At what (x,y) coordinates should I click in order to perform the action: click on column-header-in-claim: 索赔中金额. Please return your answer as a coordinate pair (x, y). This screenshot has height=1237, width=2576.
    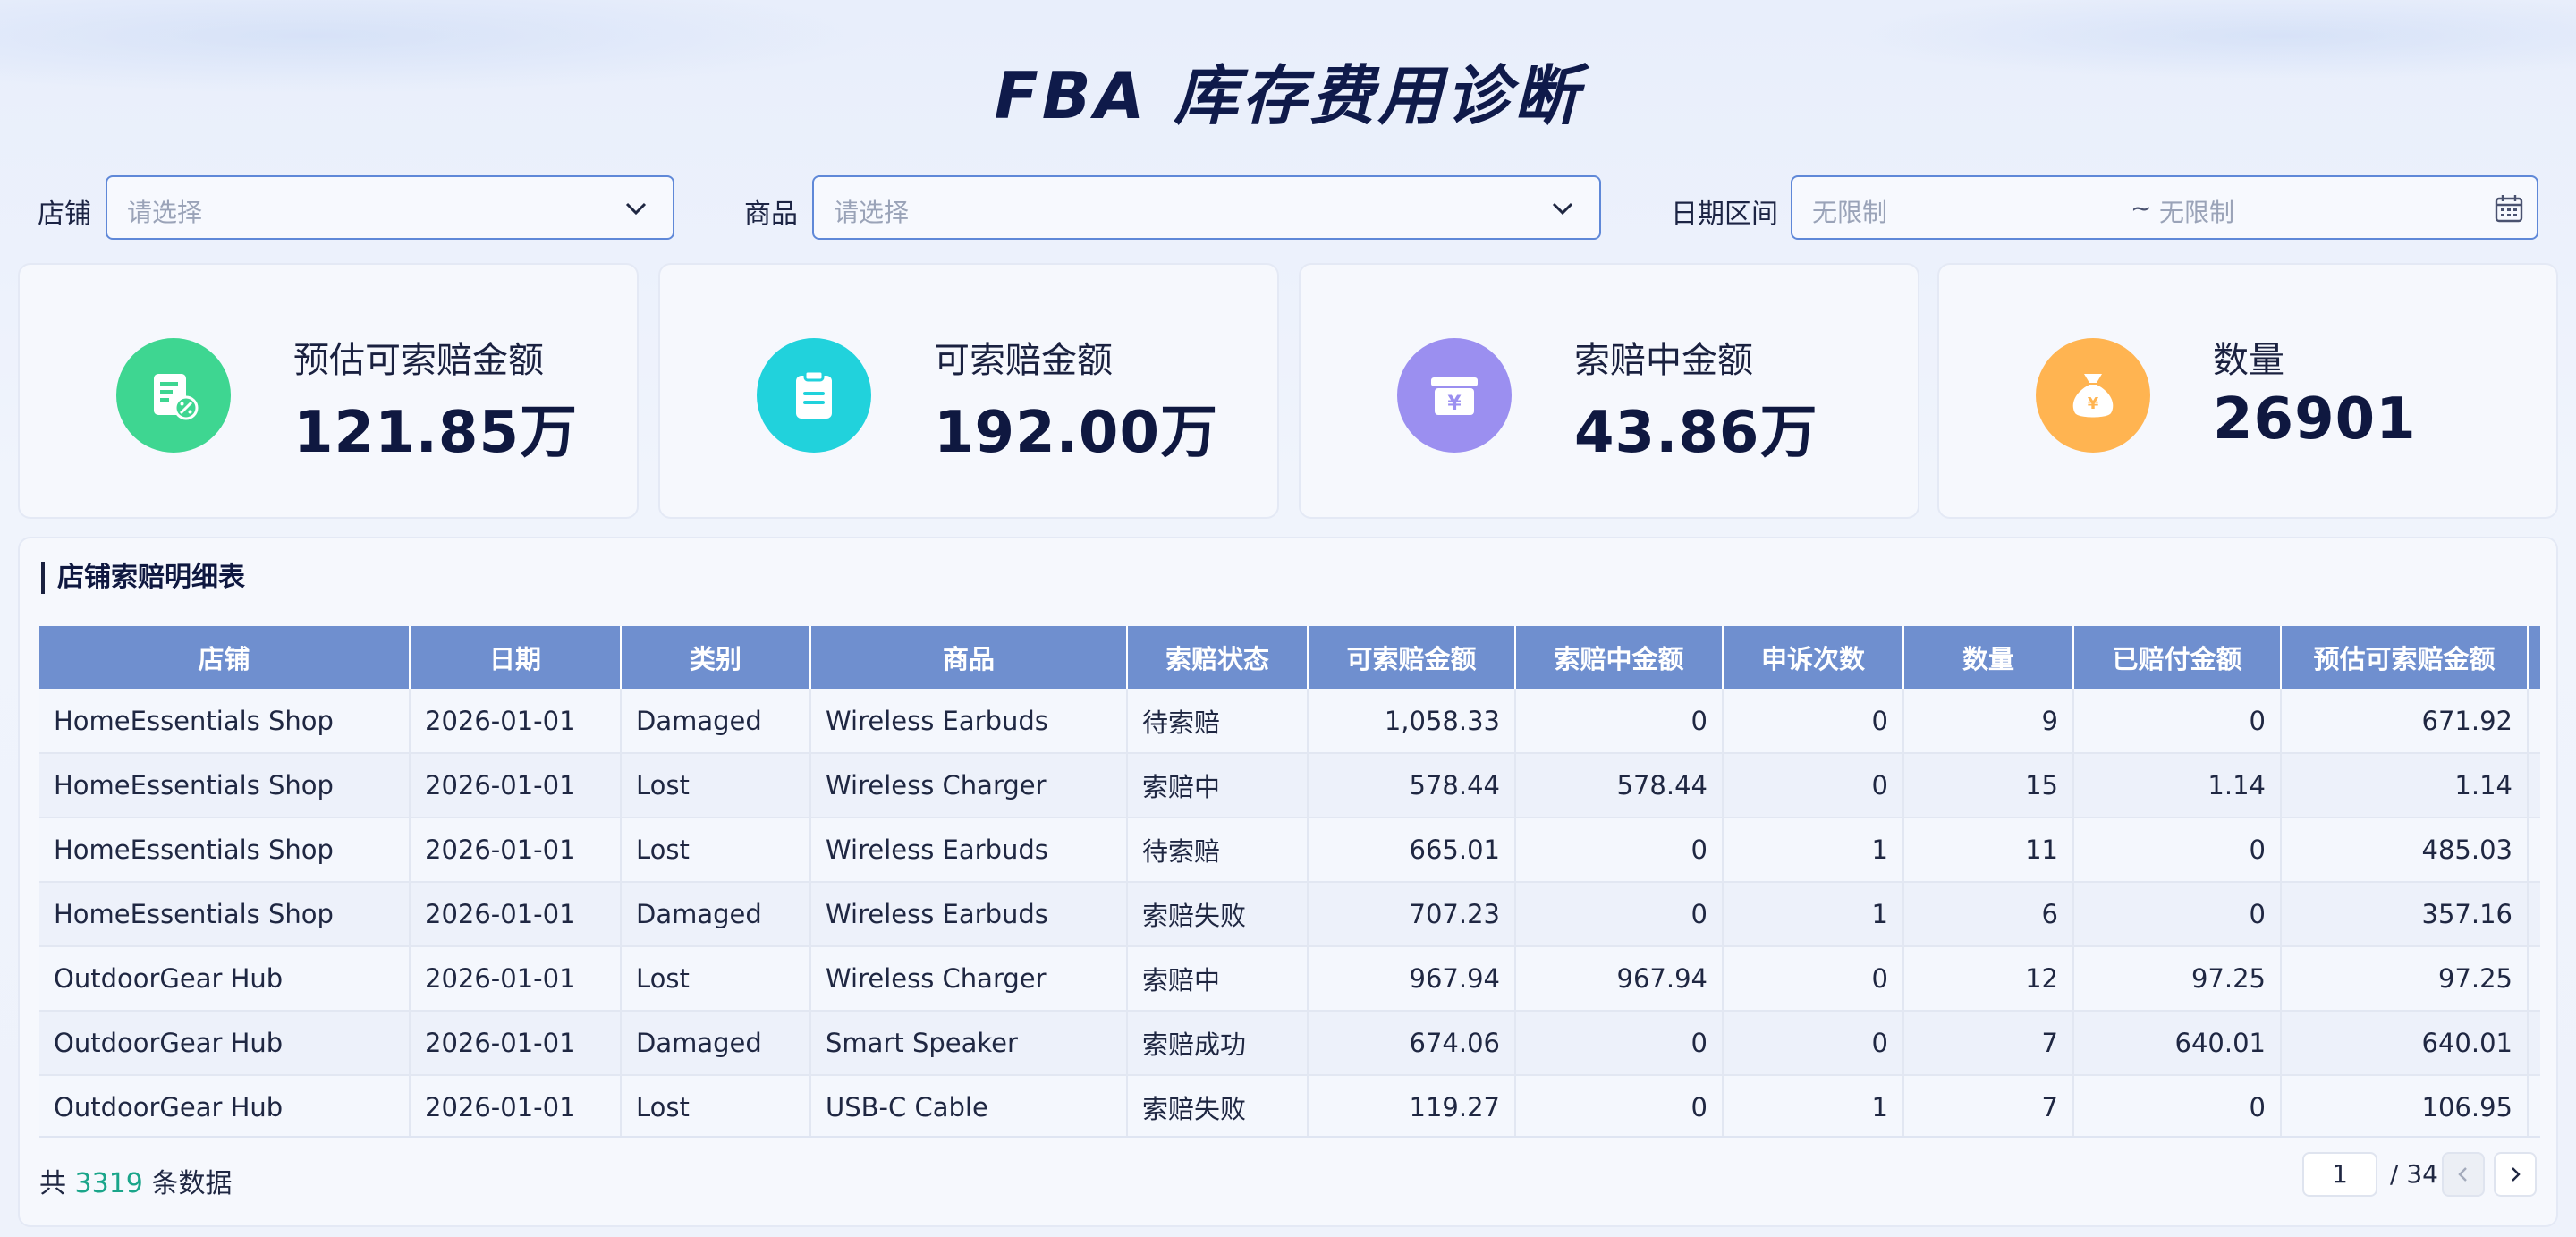
    Looking at the image, I should click on (1619, 657).